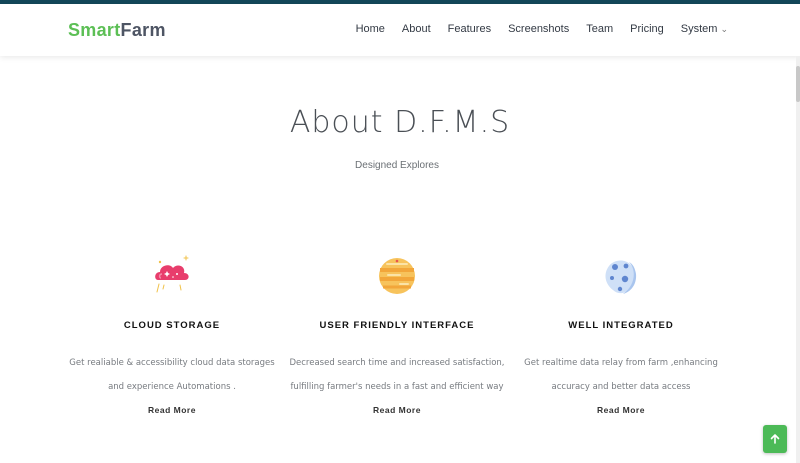  I want to click on about-subtitle: Designed Explores, so click(397, 165).